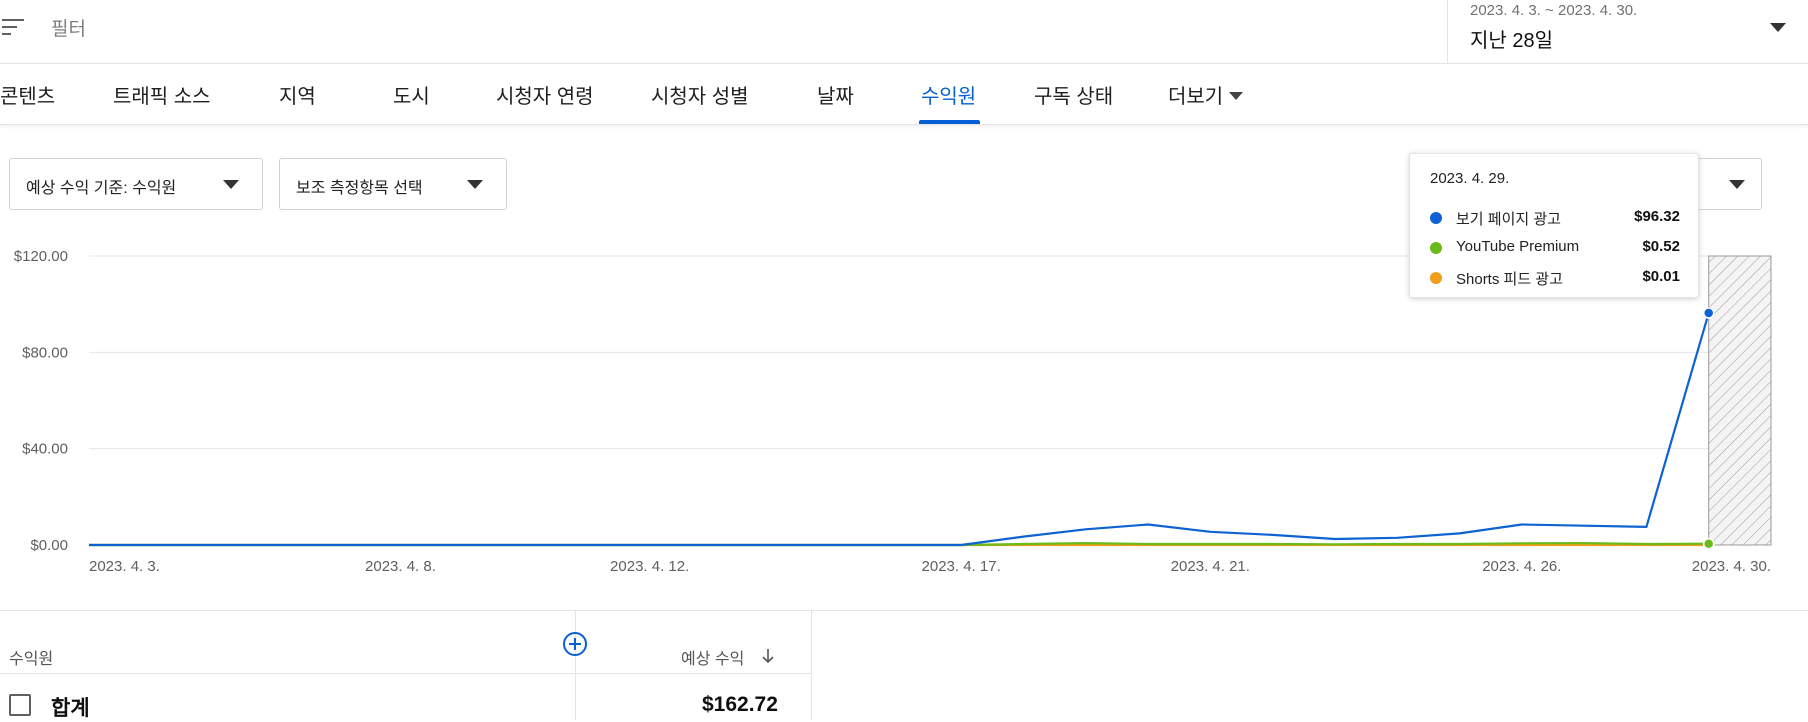  Describe the element at coordinates (405, 673) in the screenshot. I see `row-divider` at that location.